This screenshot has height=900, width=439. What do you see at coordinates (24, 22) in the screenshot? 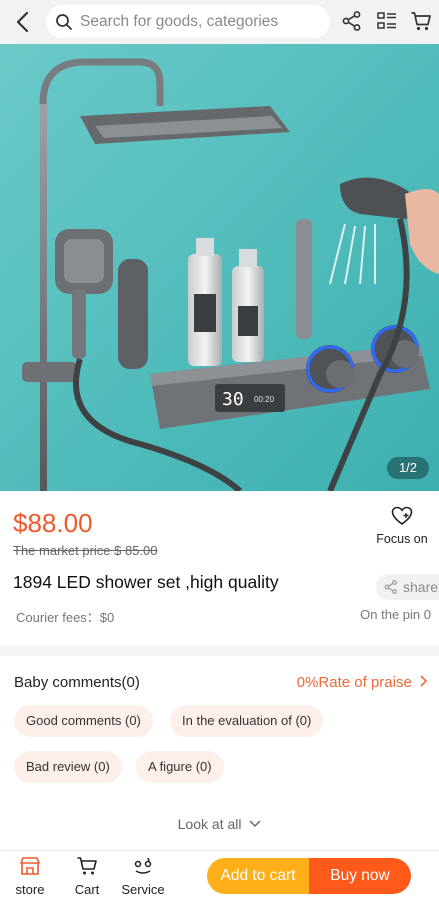
I see `back-icon` at bounding box center [24, 22].